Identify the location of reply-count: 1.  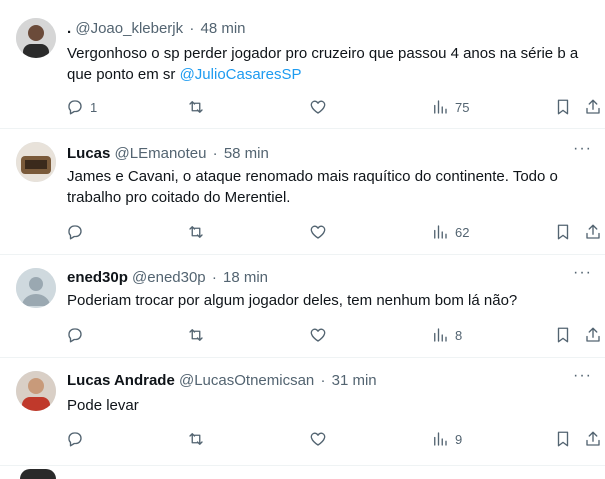
(94, 107).